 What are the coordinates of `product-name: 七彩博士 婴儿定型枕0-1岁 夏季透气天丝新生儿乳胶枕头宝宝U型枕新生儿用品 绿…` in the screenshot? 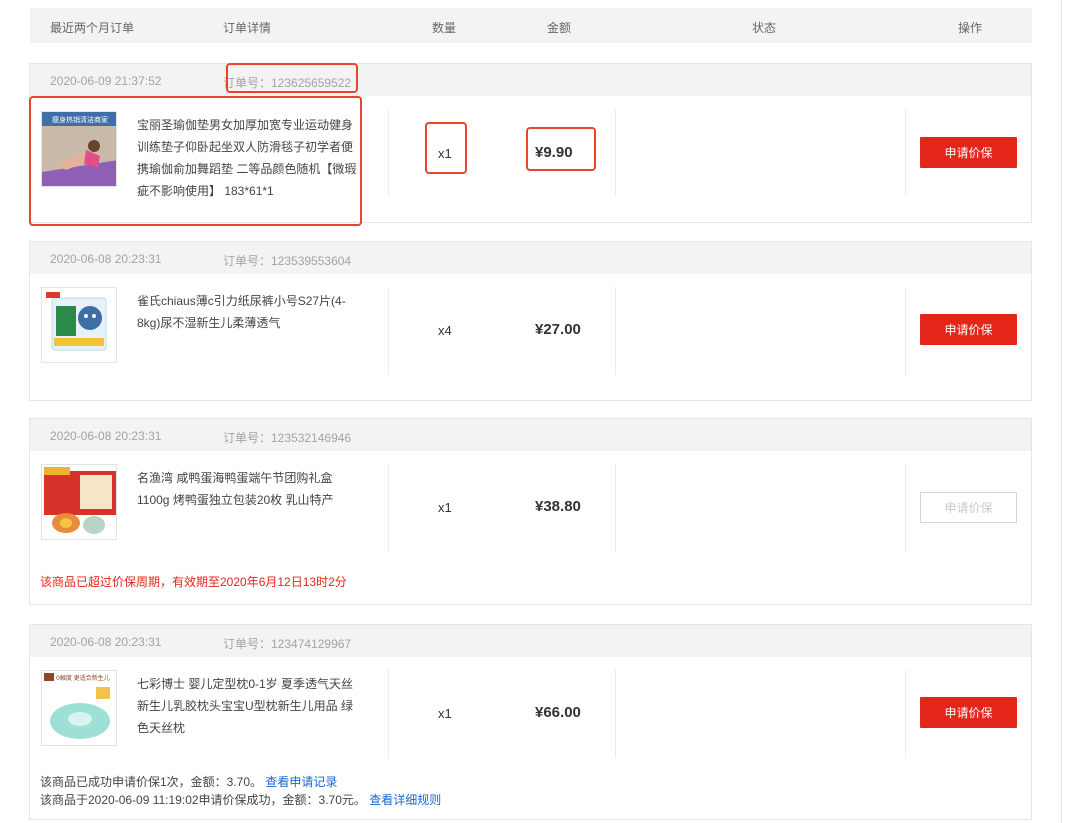 It's located at (247, 706).